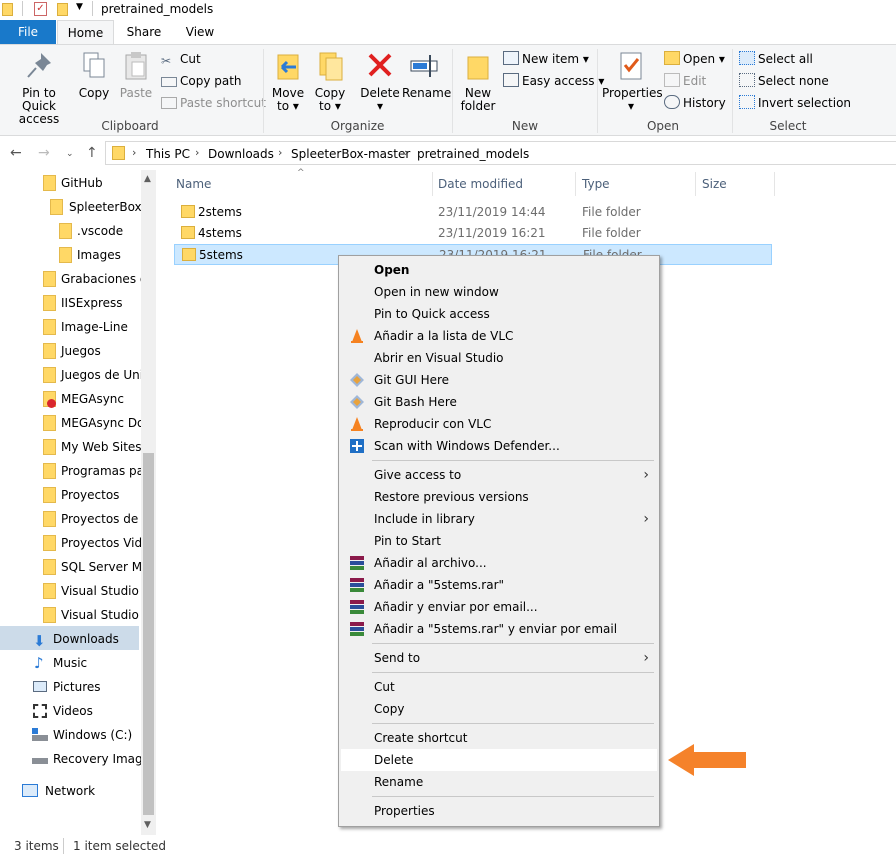  I want to click on new-folder-quick-icon, so click(62, 9).